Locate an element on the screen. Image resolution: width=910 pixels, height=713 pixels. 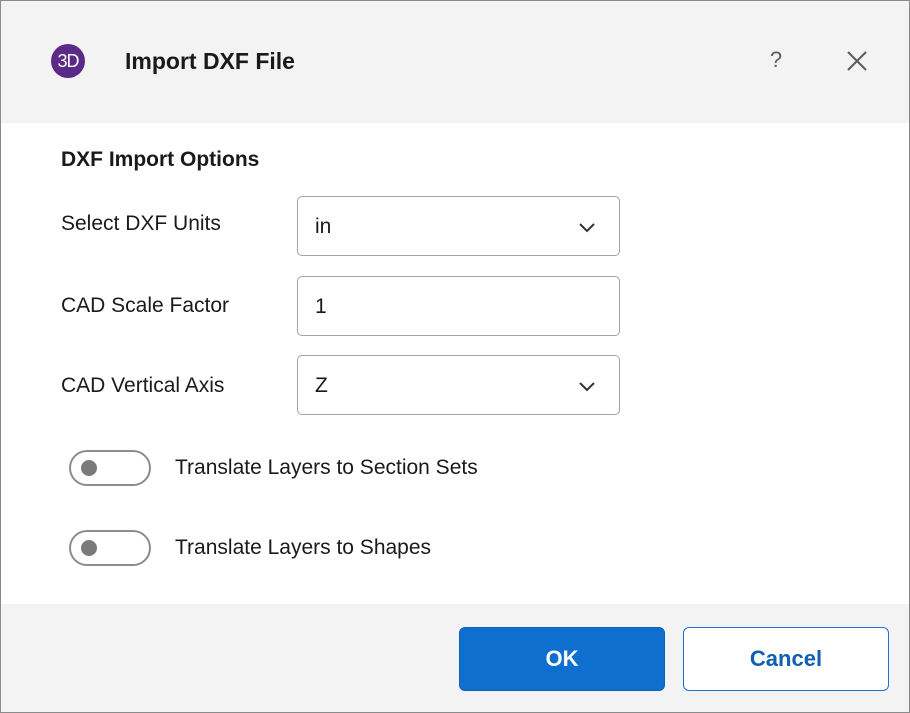
units-select-value: in is located at coordinates (323, 226).